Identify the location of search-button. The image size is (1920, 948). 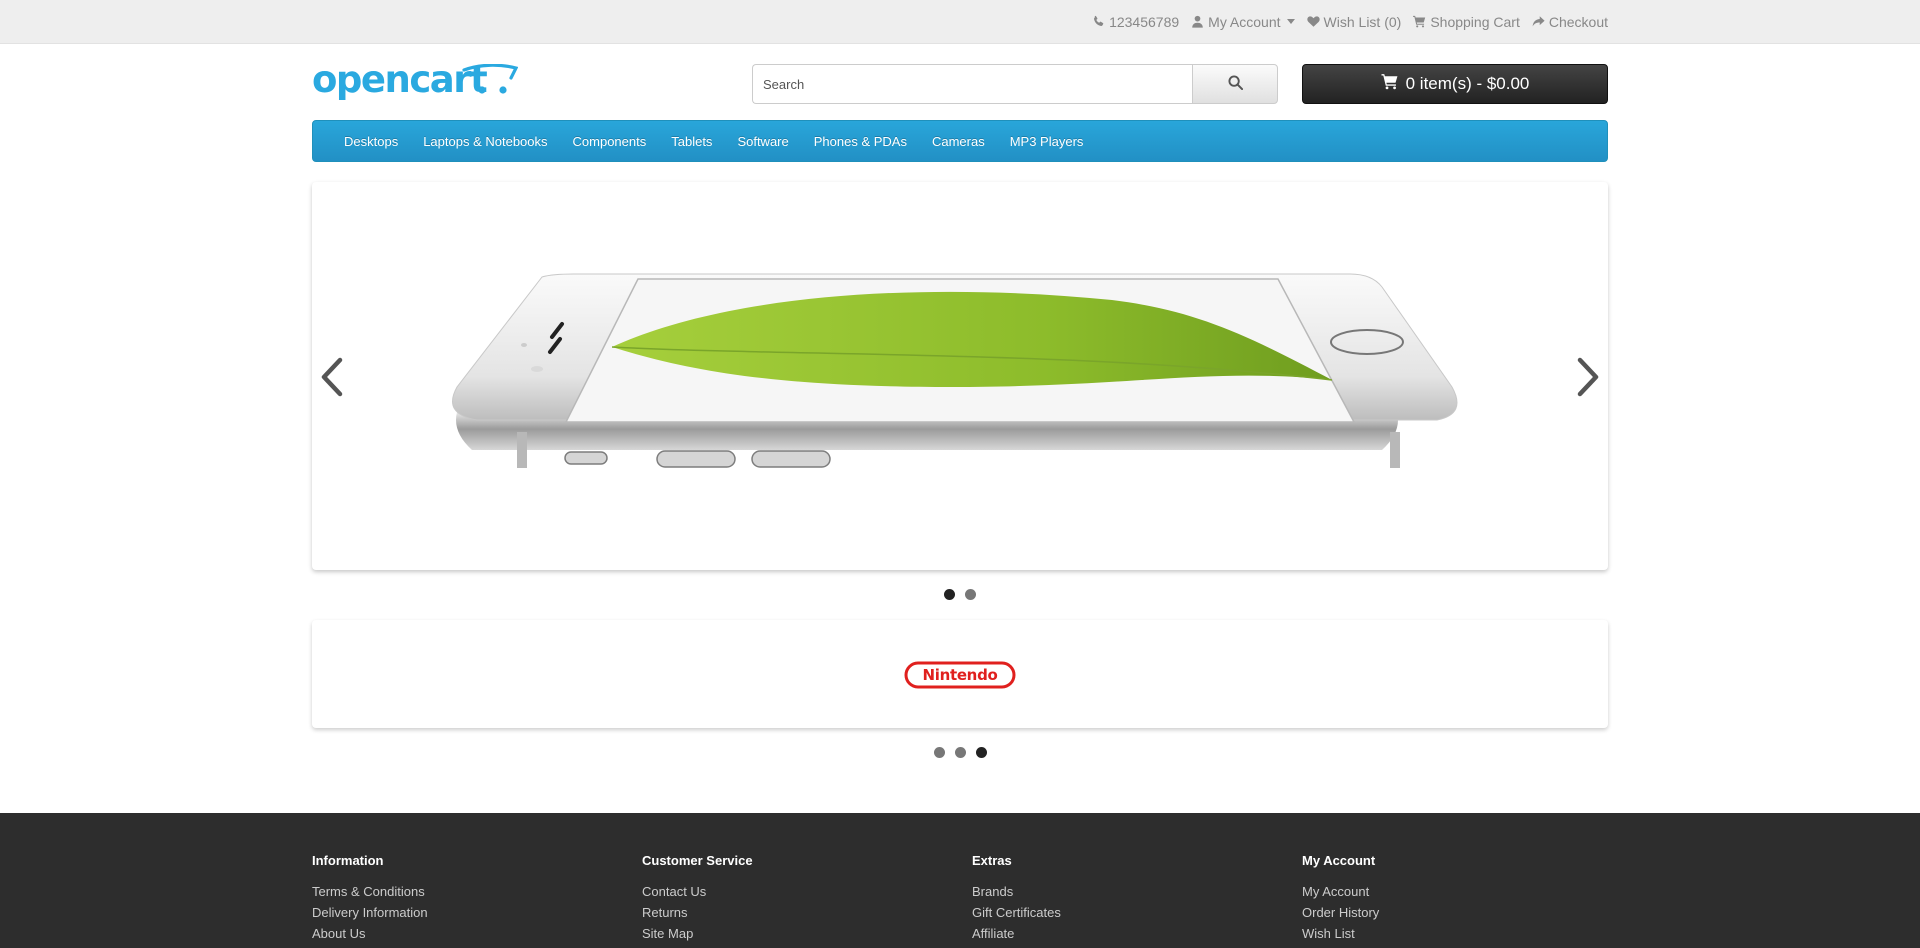
(1235, 84).